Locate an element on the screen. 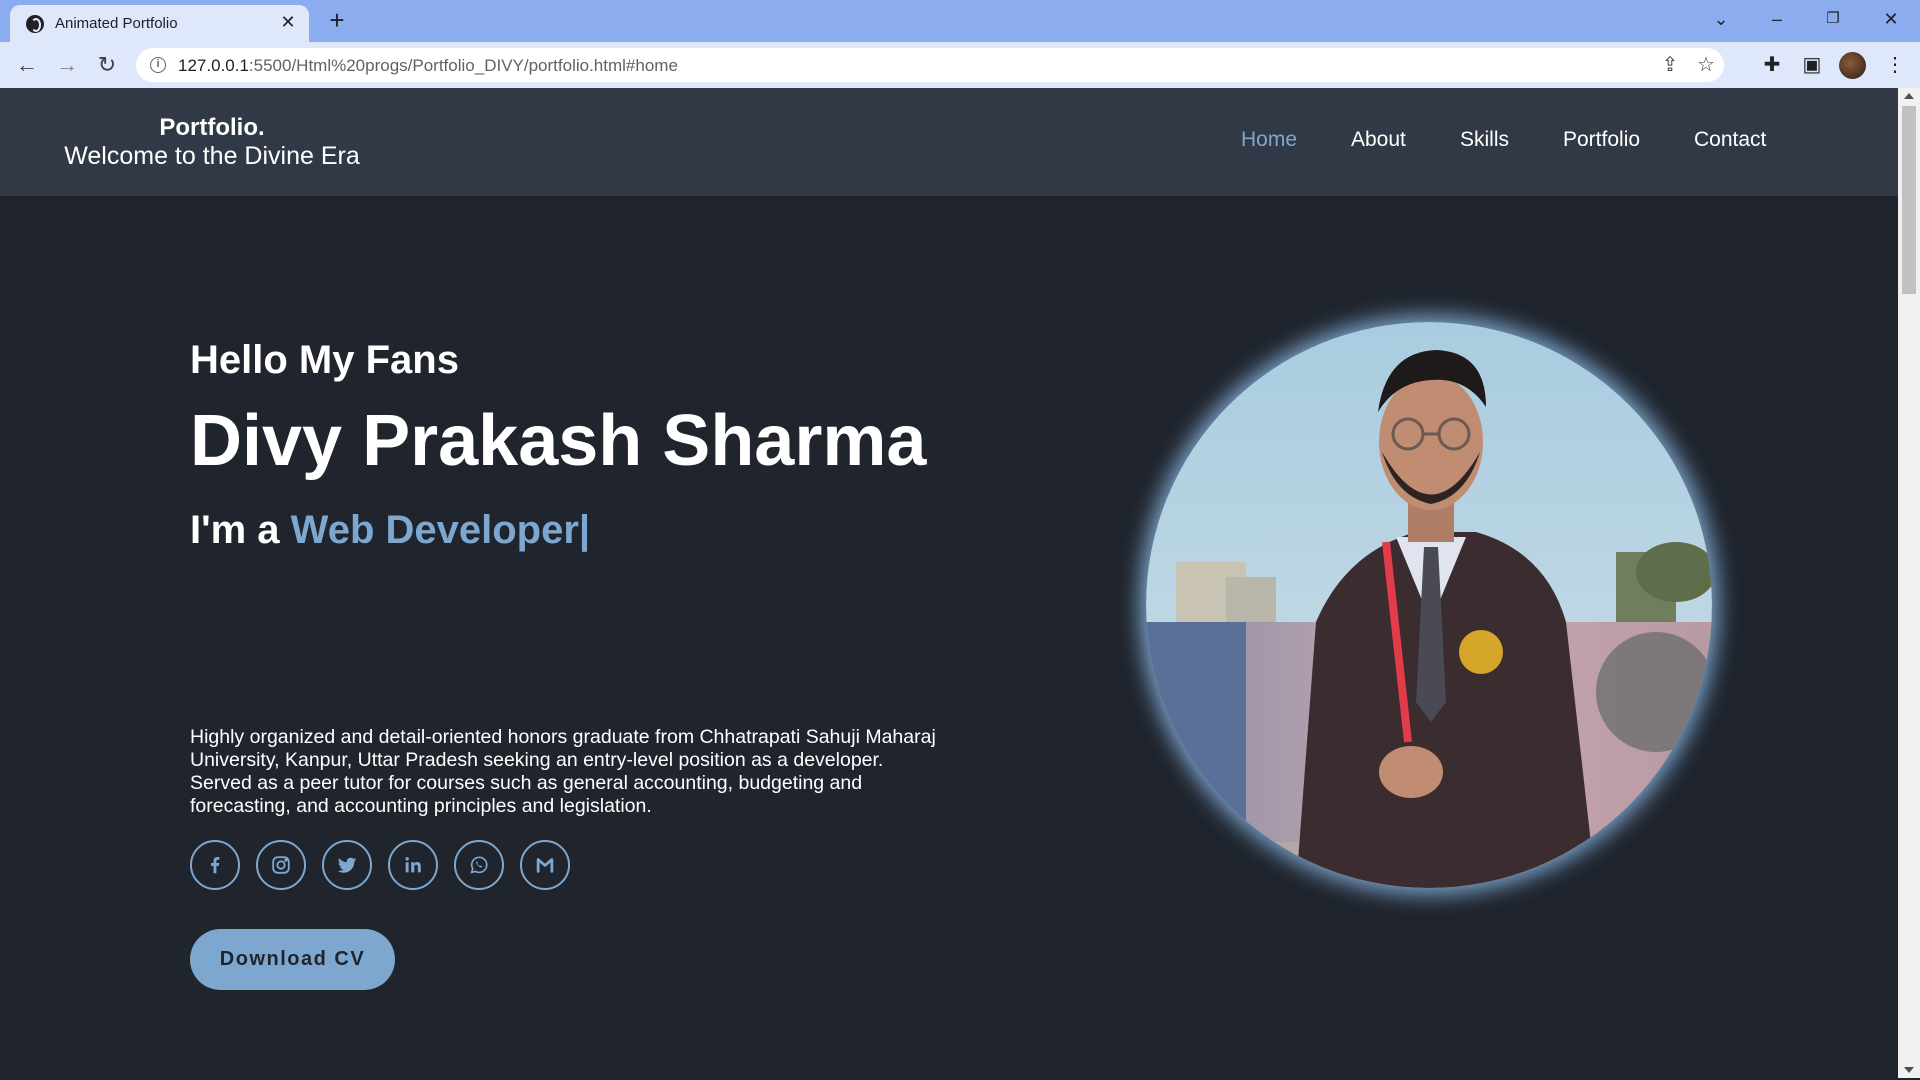  browser-tab-strip: Animated Portfolio ✕ + ⌄ – ❐ ✕ is located at coordinates (960, 21).